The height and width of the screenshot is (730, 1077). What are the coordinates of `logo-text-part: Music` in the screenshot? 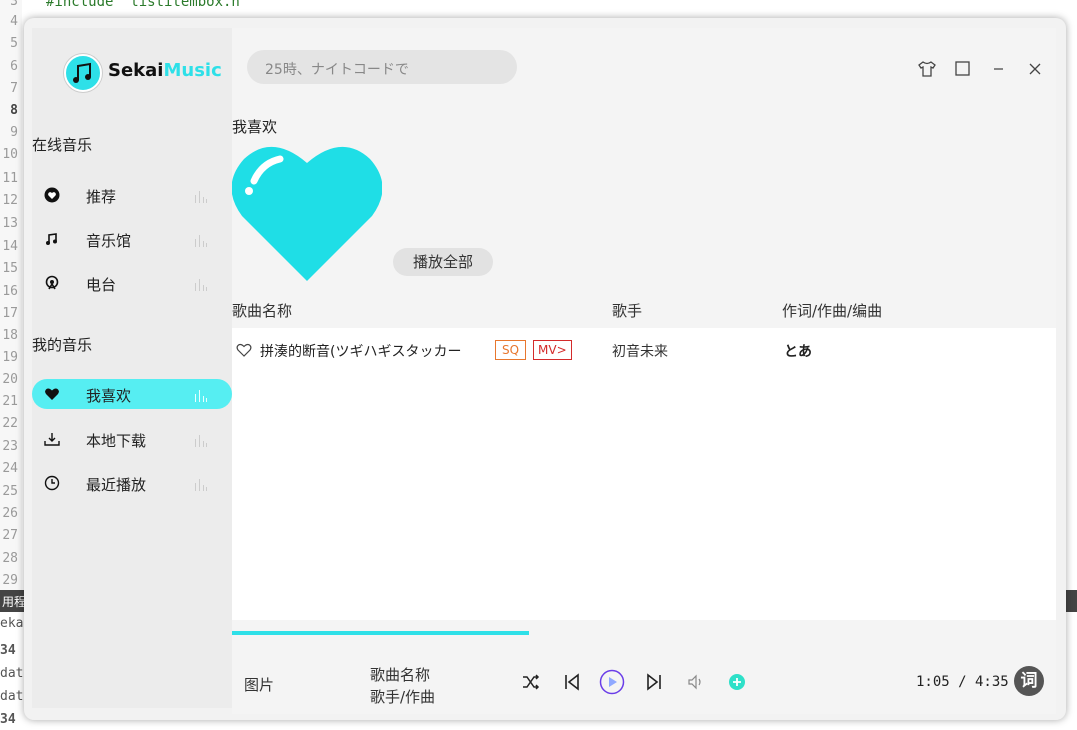 It's located at (192, 70).